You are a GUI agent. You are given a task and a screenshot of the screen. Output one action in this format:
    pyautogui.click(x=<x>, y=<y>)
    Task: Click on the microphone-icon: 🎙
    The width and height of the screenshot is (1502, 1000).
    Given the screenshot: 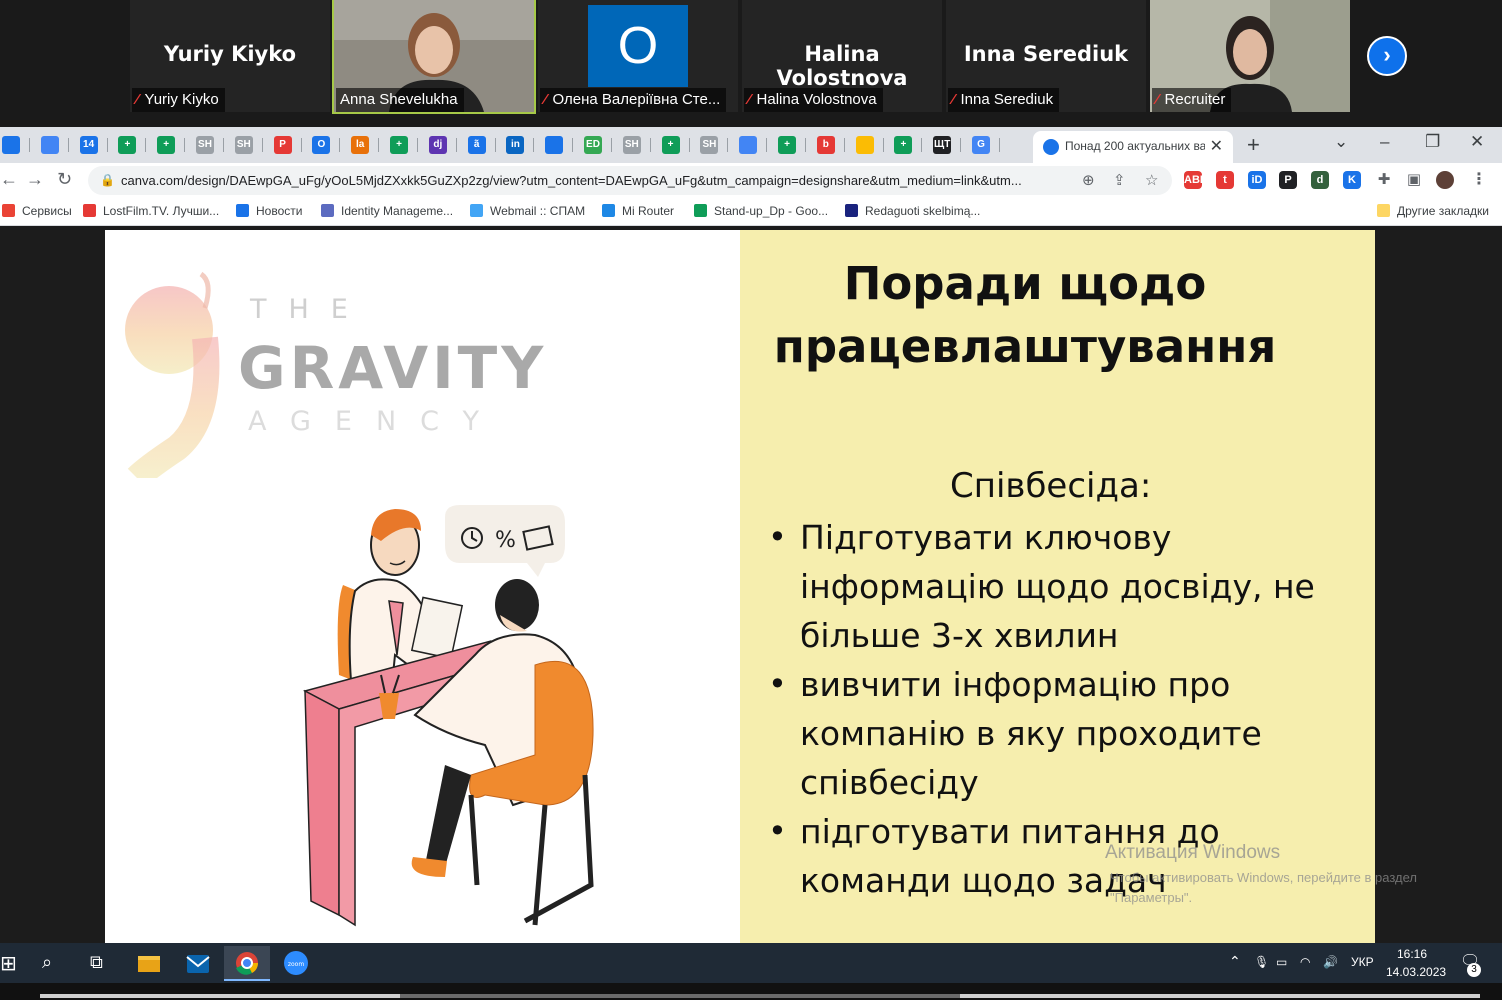 What is the action you would take?
    pyautogui.click(x=1261, y=962)
    